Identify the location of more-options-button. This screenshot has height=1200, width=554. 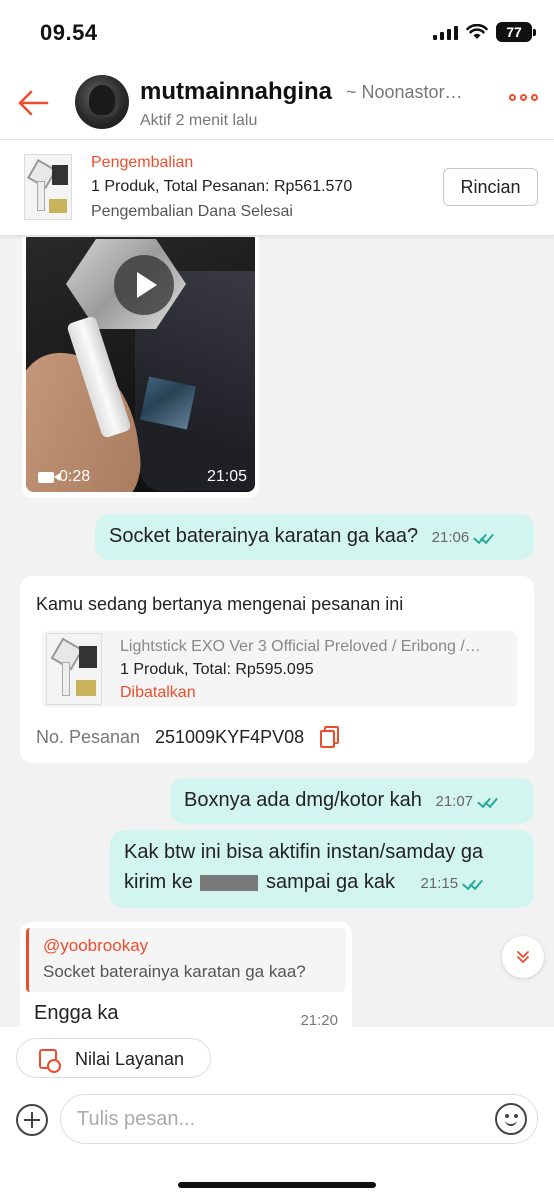
(523, 97).